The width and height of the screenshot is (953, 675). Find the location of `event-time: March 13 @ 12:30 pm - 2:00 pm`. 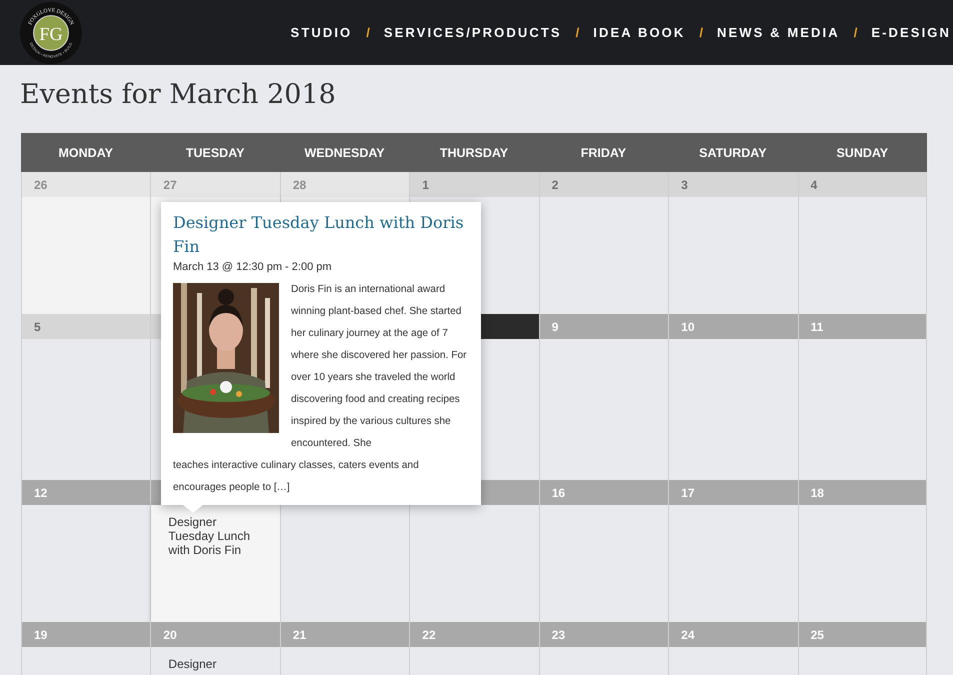

event-time: March 13 @ 12:30 pm - 2:00 pm is located at coordinates (253, 267).